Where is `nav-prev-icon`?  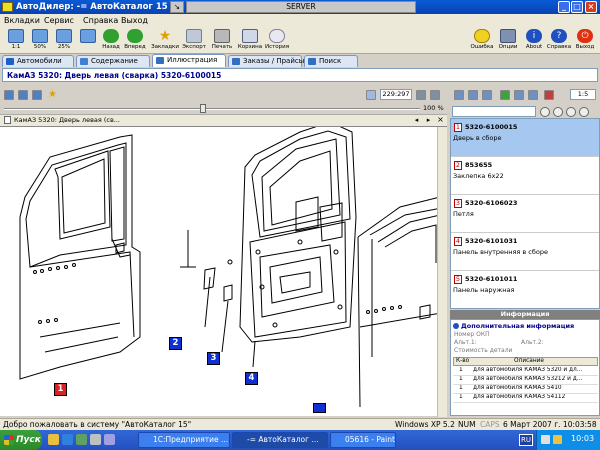
nav-prev-icon is located at coordinates (558, 112).